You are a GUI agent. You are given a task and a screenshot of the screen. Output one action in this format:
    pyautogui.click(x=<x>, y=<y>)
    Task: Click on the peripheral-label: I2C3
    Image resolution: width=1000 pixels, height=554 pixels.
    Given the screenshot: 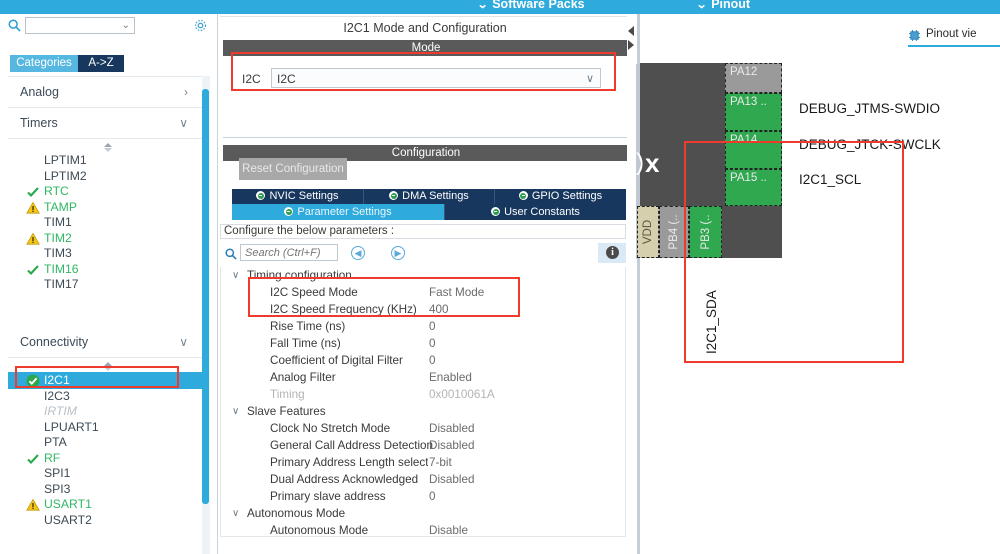 What is the action you would take?
    pyautogui.click(x=57, y=395)
    